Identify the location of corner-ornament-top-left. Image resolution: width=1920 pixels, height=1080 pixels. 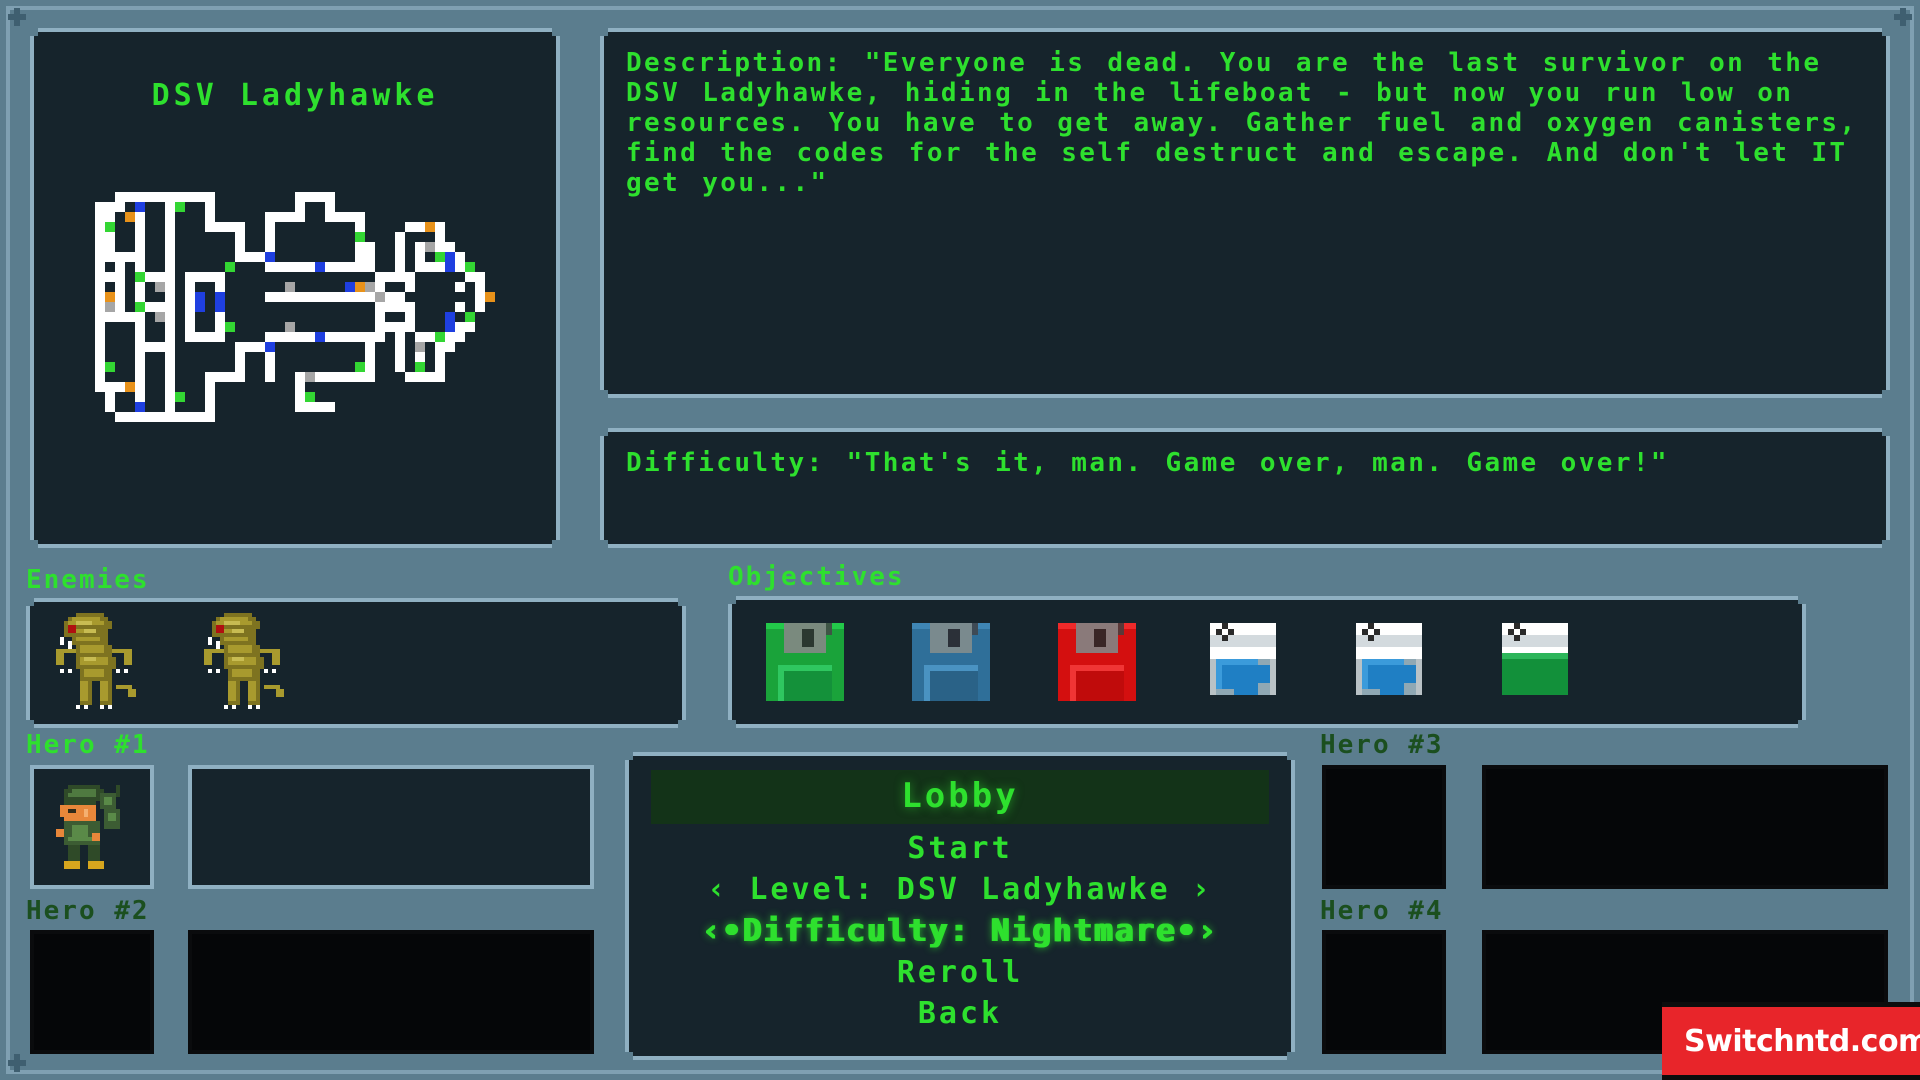
(17, 17).